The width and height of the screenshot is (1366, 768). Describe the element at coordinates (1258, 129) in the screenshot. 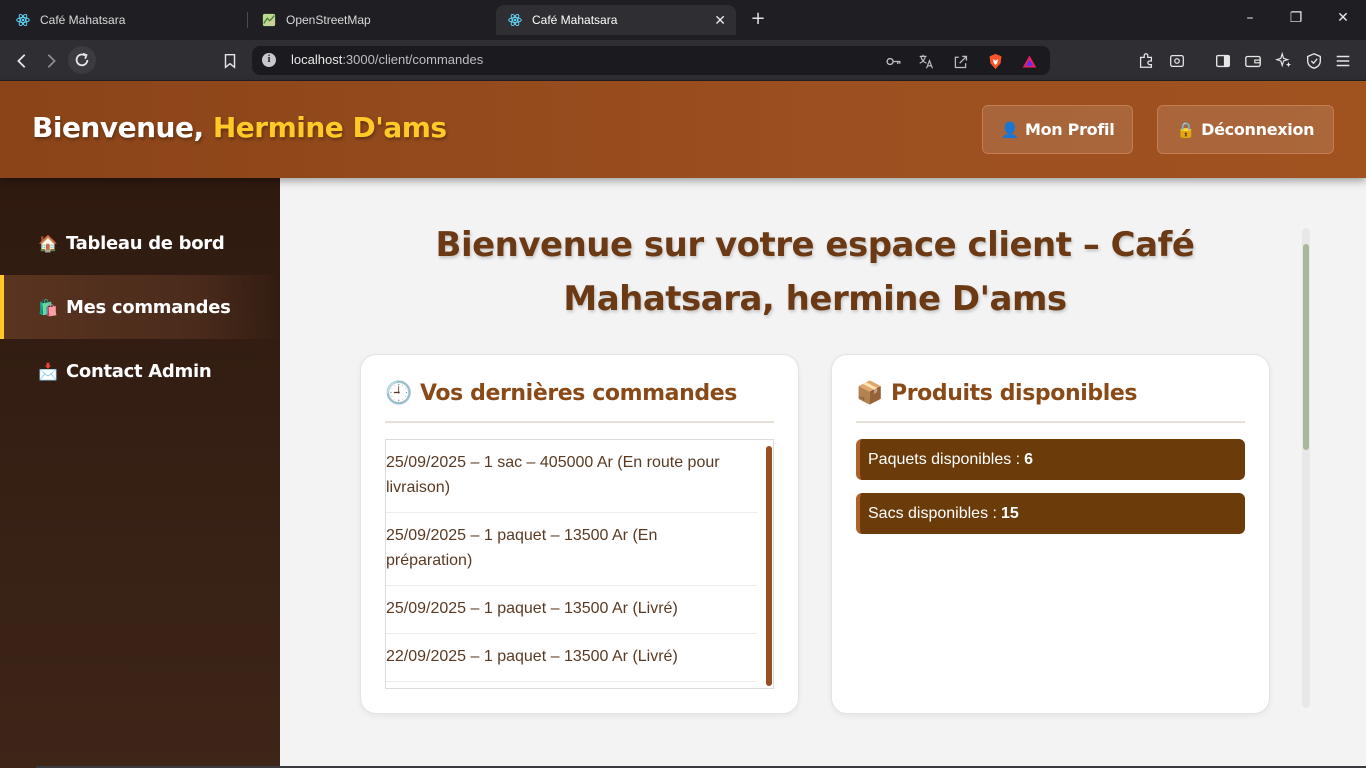

I see `logout-button-label: Déconnexion` at that location.